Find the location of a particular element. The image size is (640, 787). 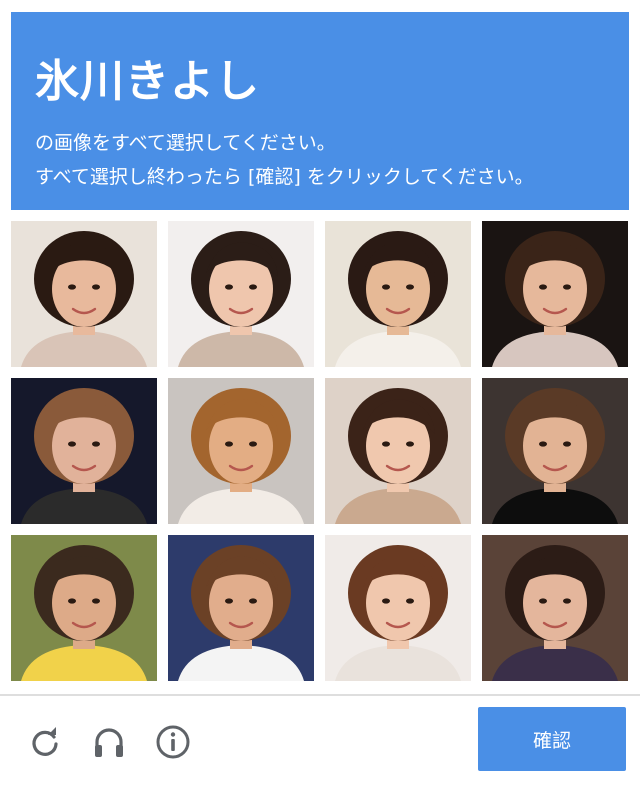

confirm-button: 確認 is located at coordinates (552, 739).